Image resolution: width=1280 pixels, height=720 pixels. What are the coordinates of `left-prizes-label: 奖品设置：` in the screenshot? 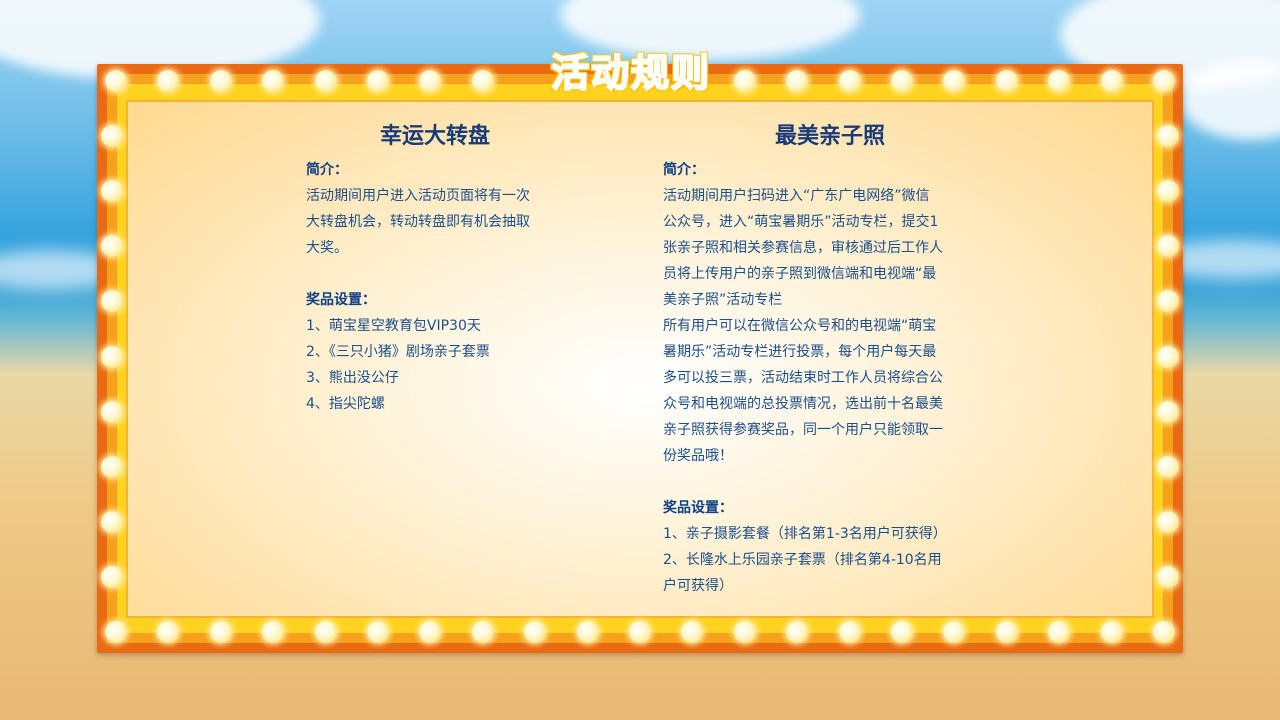 It's located at (341, 300).